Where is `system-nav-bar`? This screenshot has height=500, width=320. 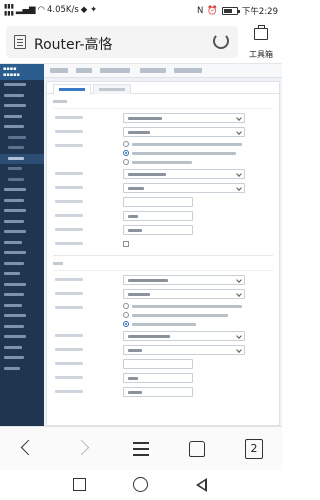 system-nav-bar is located at coordinates (141, 485).